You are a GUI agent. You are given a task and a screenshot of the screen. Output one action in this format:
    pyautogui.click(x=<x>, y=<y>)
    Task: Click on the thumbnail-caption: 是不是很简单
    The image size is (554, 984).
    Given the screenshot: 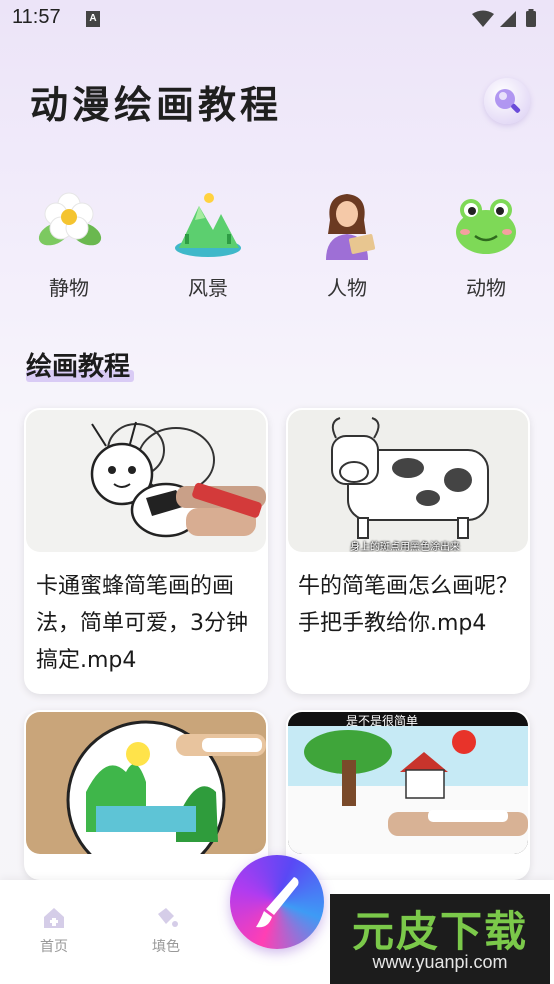 What is the action you would take?
    pyautogui.click(x=382, y=721)
    